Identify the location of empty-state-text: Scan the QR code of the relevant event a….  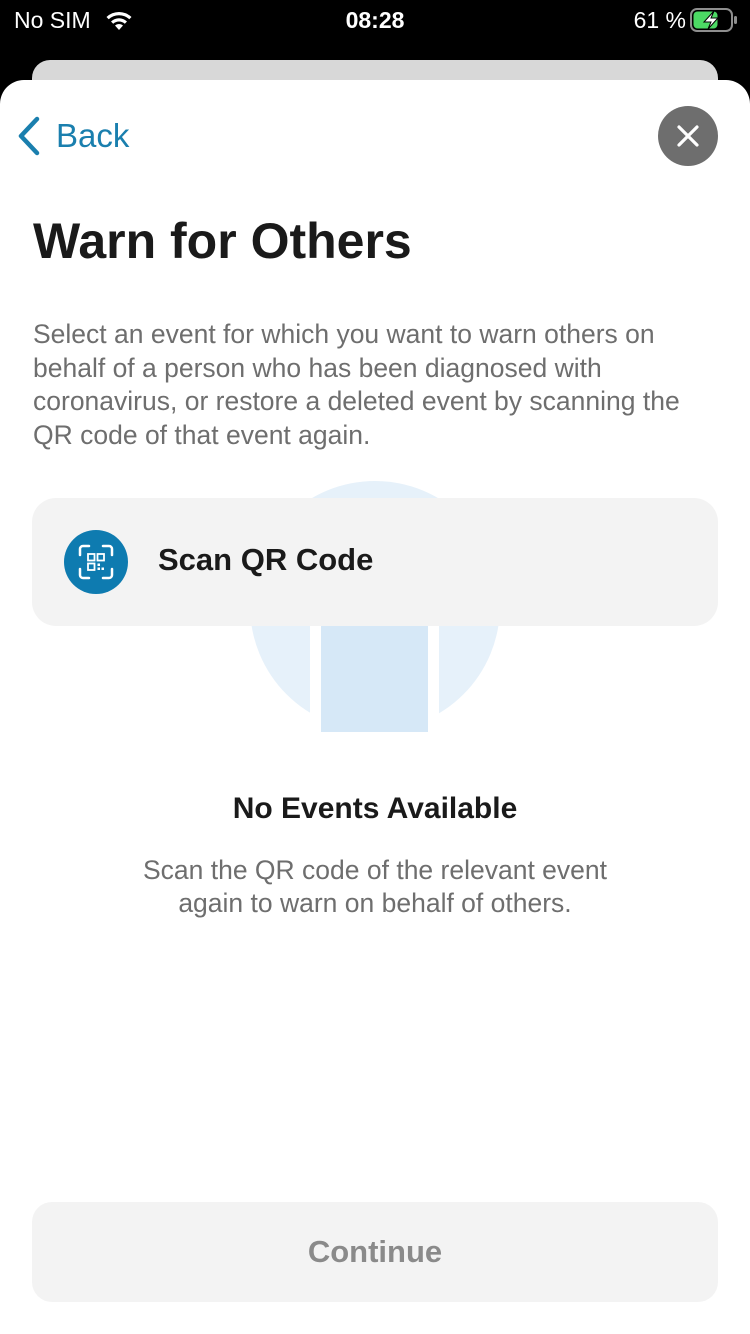
(375, 886).